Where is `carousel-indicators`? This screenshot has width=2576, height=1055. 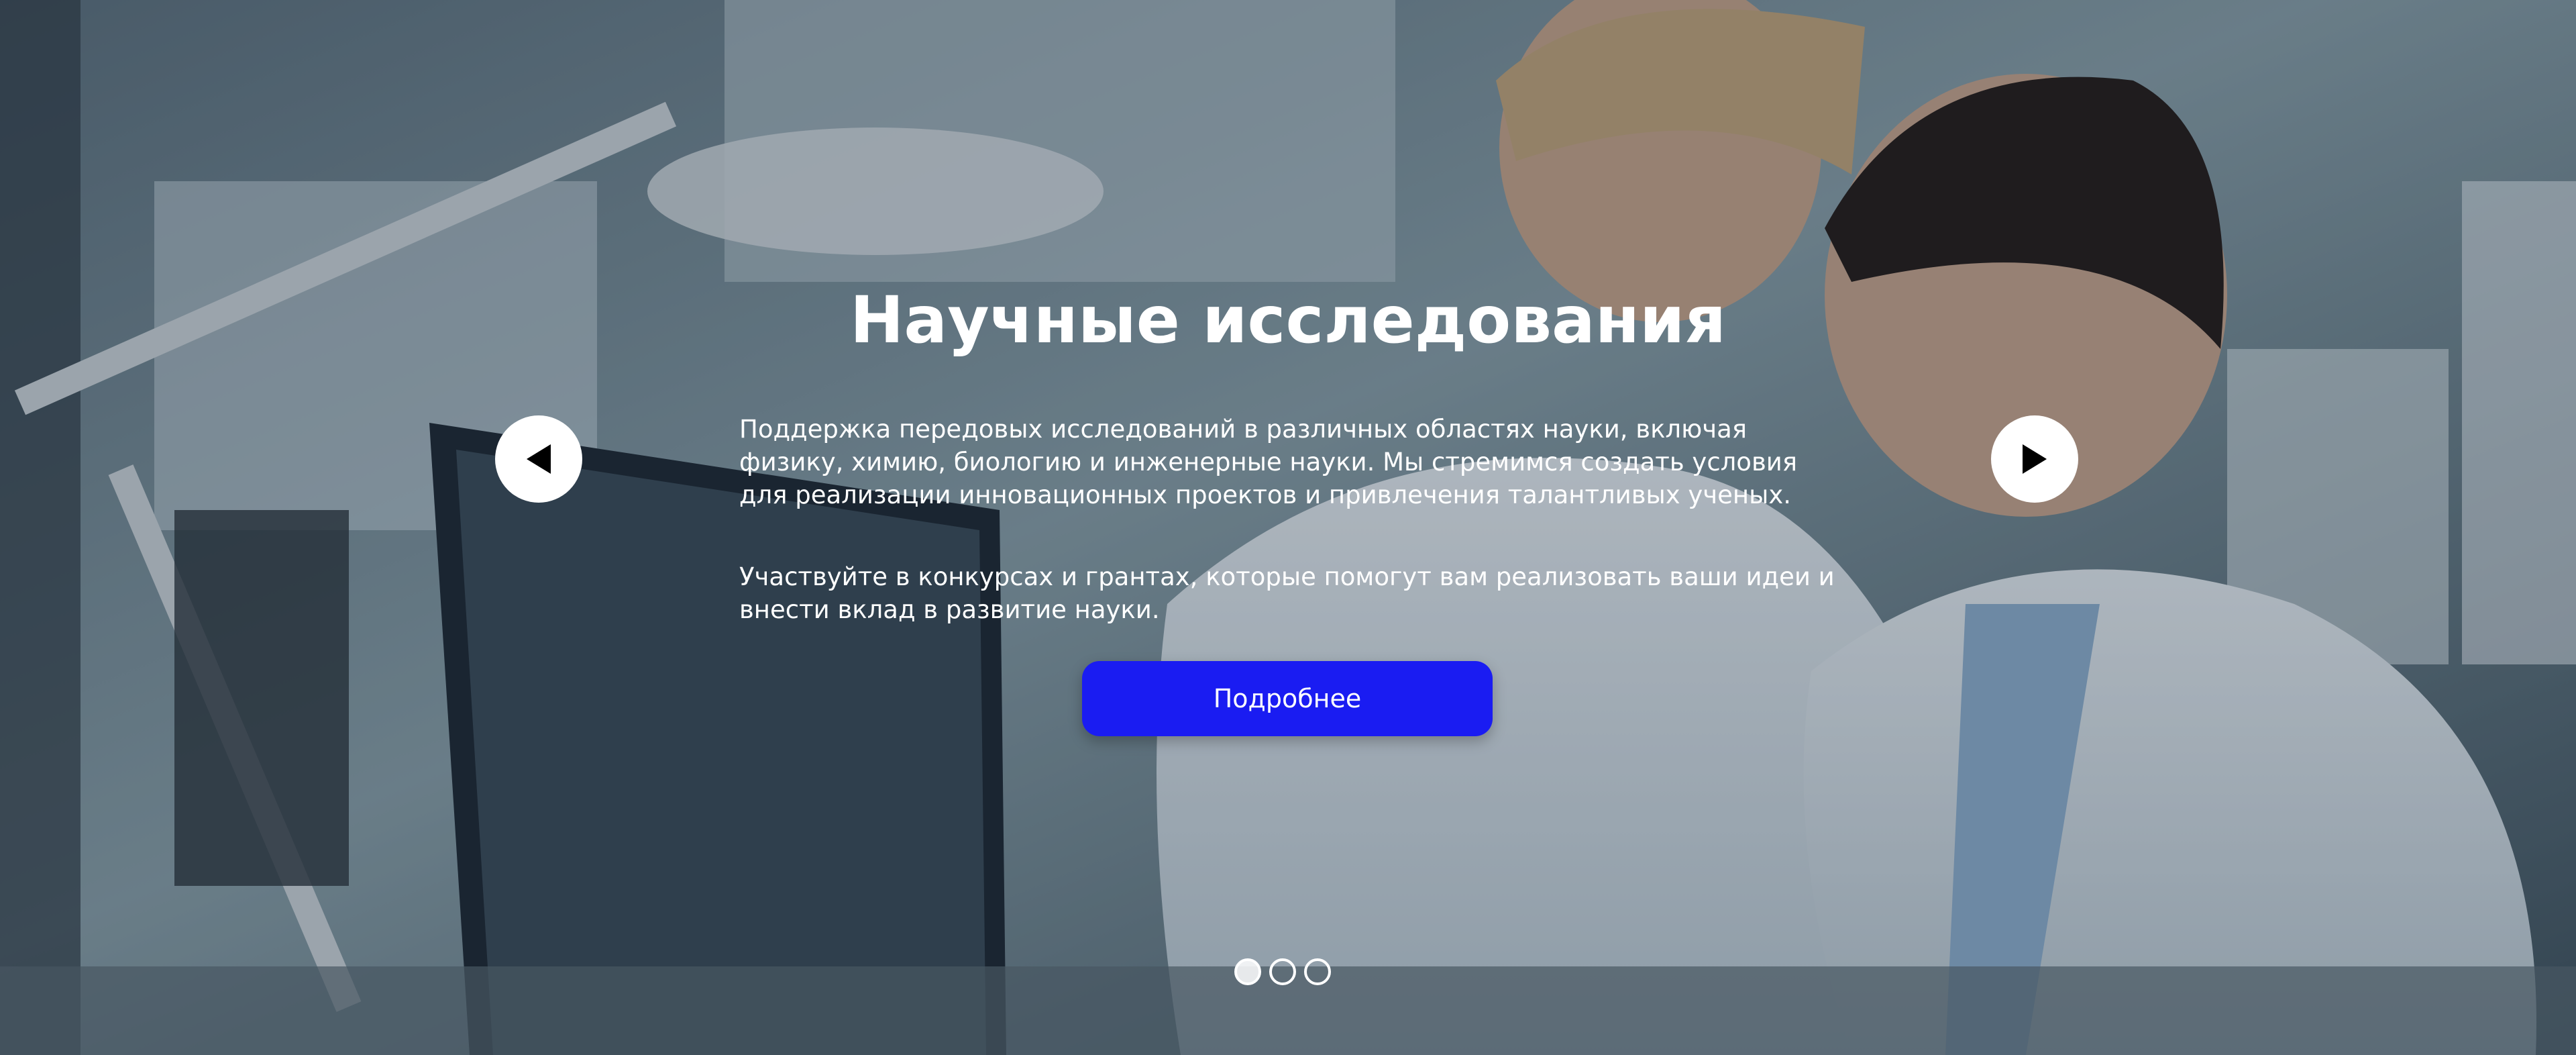 carousel-indicators is located at coordinates (1282, 972).